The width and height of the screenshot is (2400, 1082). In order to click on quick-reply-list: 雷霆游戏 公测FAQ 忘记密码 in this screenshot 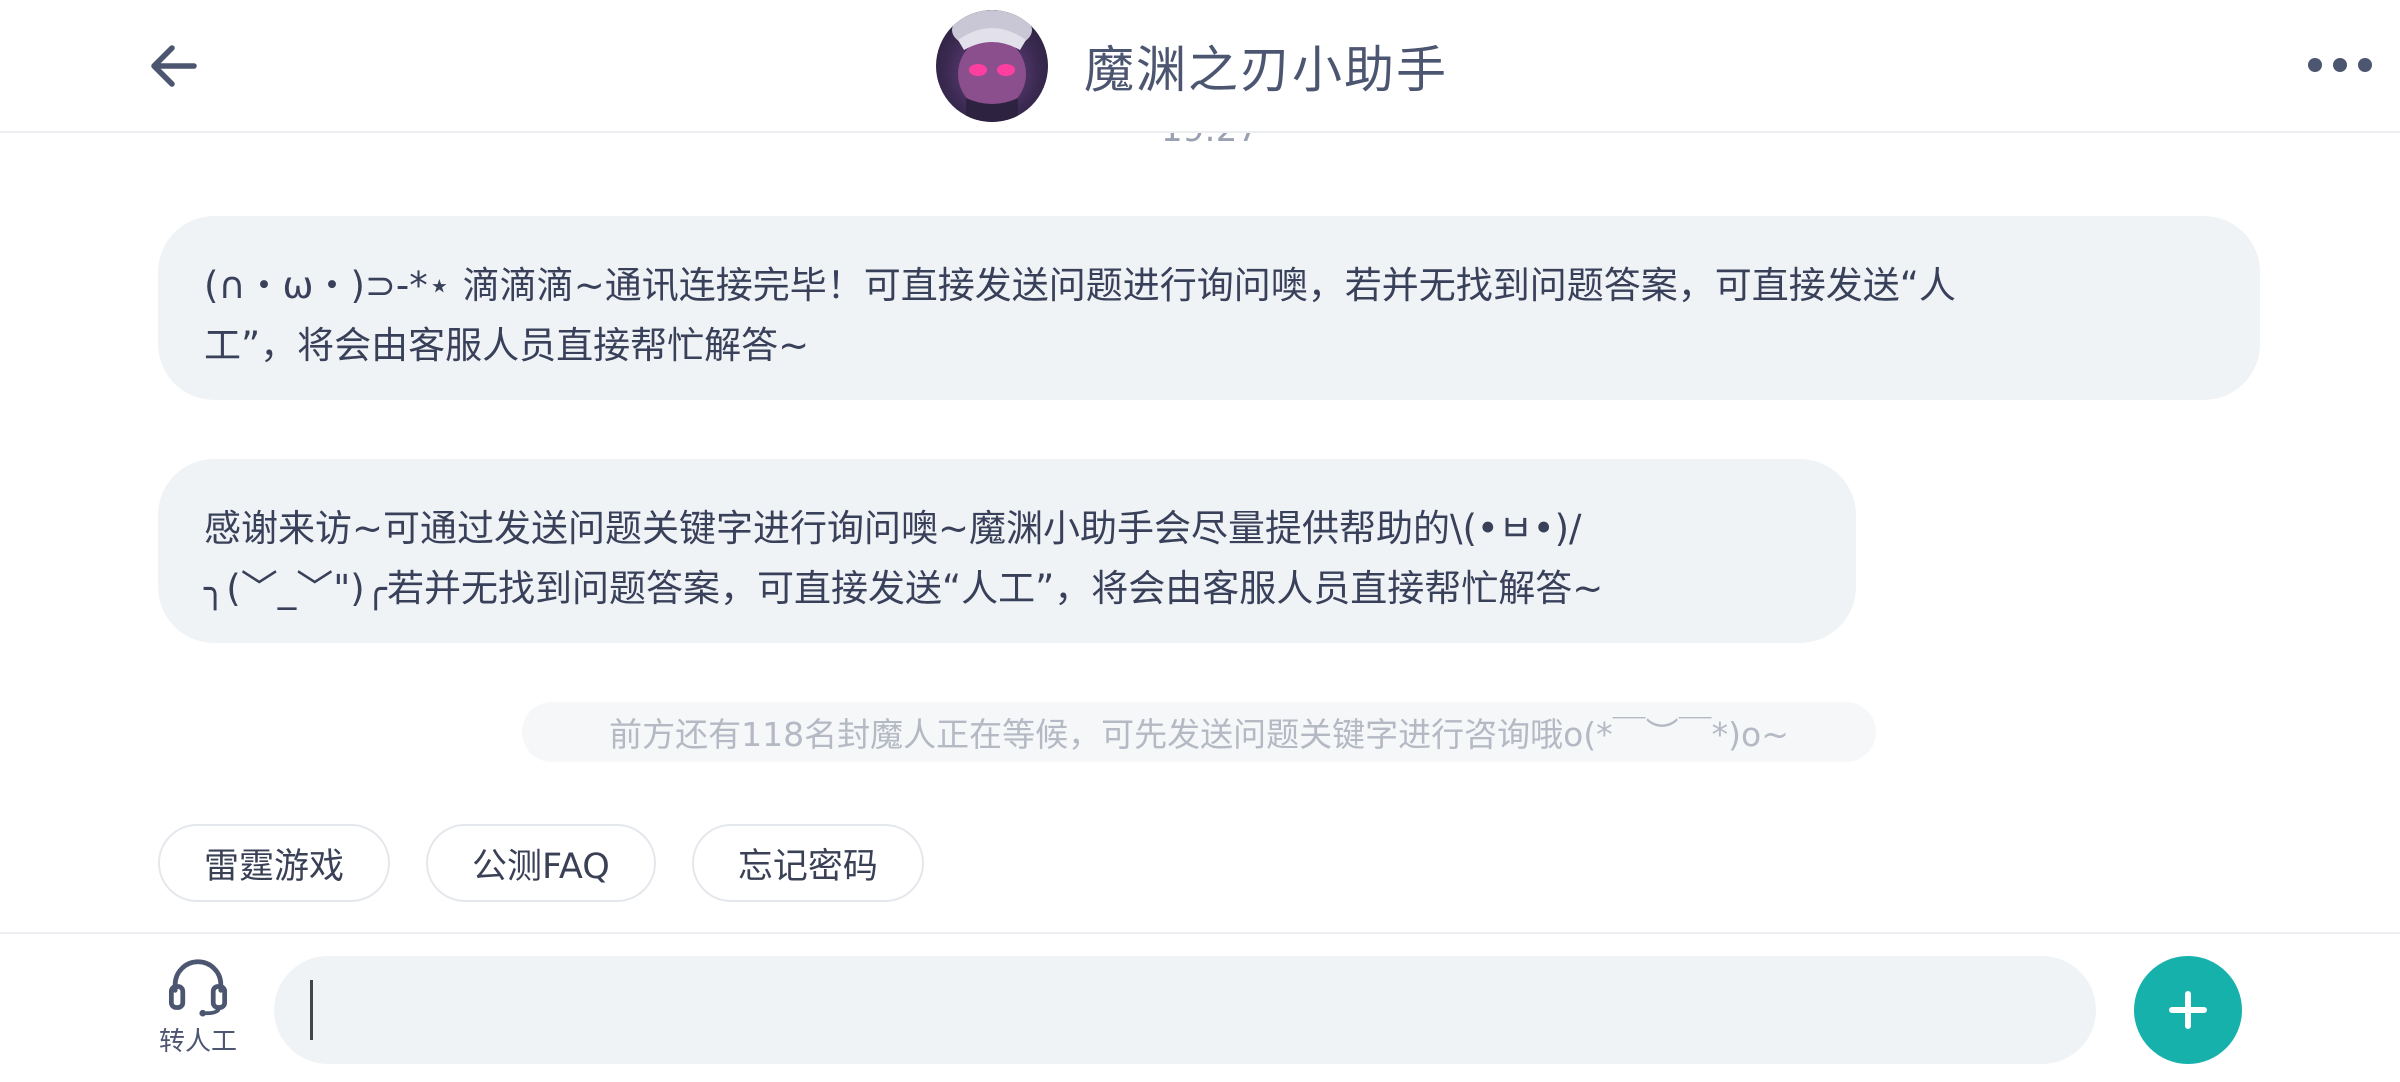, I will do `click(541, 863)`.